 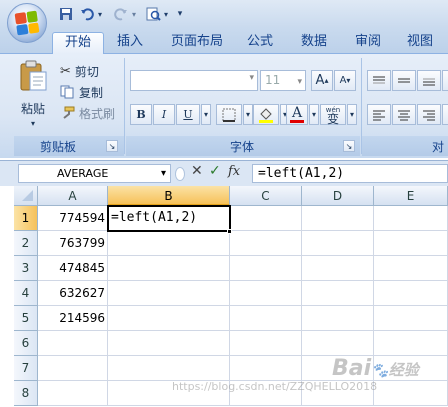 What do you see at coordinates (79, 71) in the screenshot?
I see `cut-button: ✂ 剪切` at bounding box center [79, 71].